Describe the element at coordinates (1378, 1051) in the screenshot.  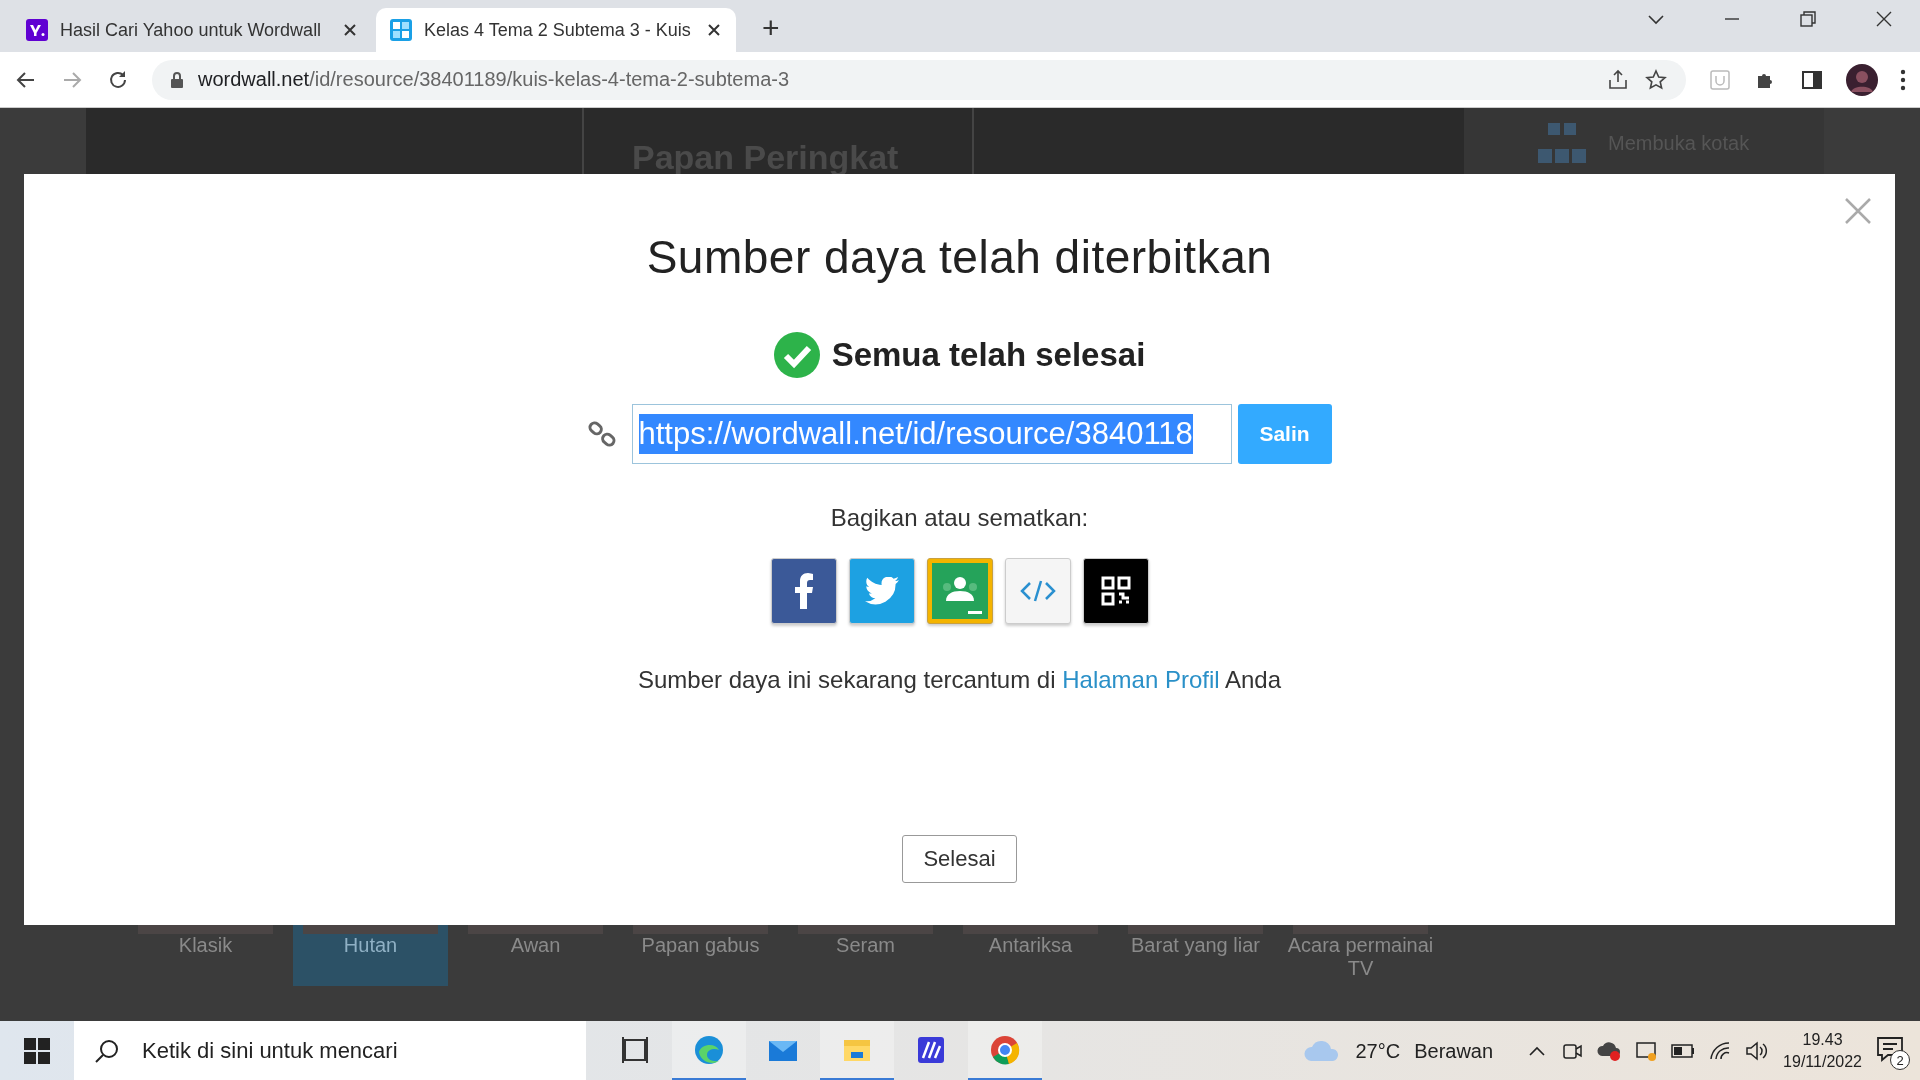
I see `temperature-text: 27°C` at that location.